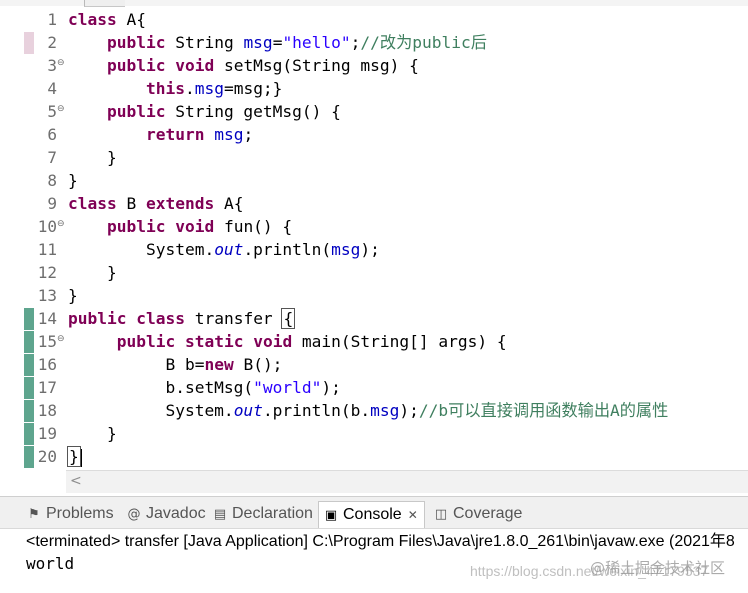 The width and height of the screenshot is (748, 593). I want to click on line-number: 14, so click(47, 318).